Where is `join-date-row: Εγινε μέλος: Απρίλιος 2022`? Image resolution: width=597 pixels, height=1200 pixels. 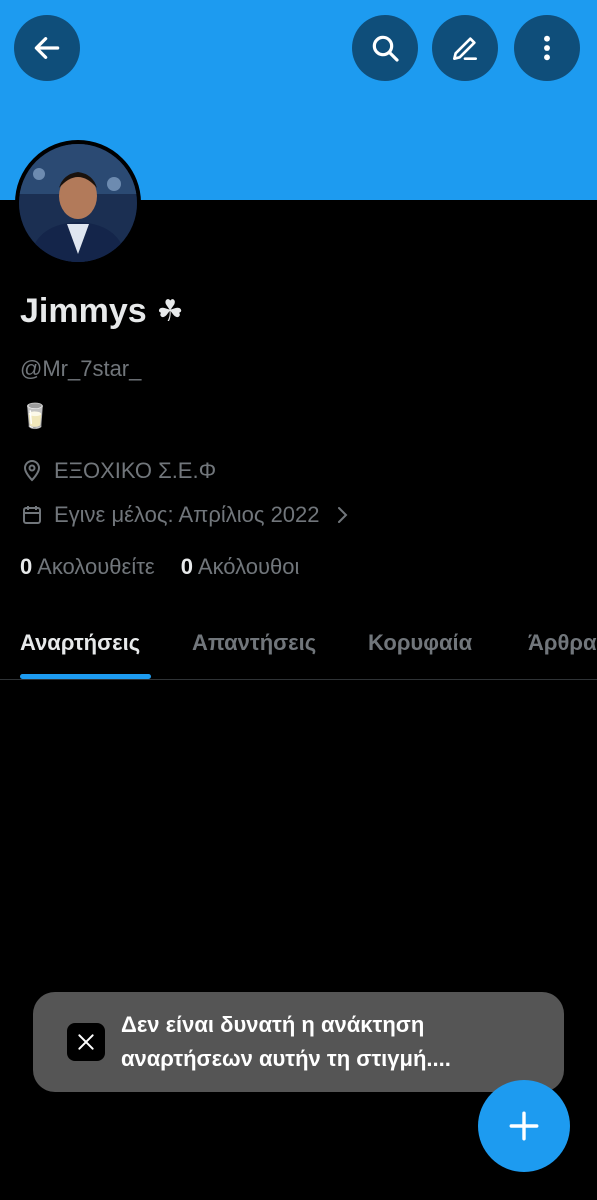
join-date-row: Εγινε μέλος: Απρίλιος 2022 is located at coordinates (187, 515).